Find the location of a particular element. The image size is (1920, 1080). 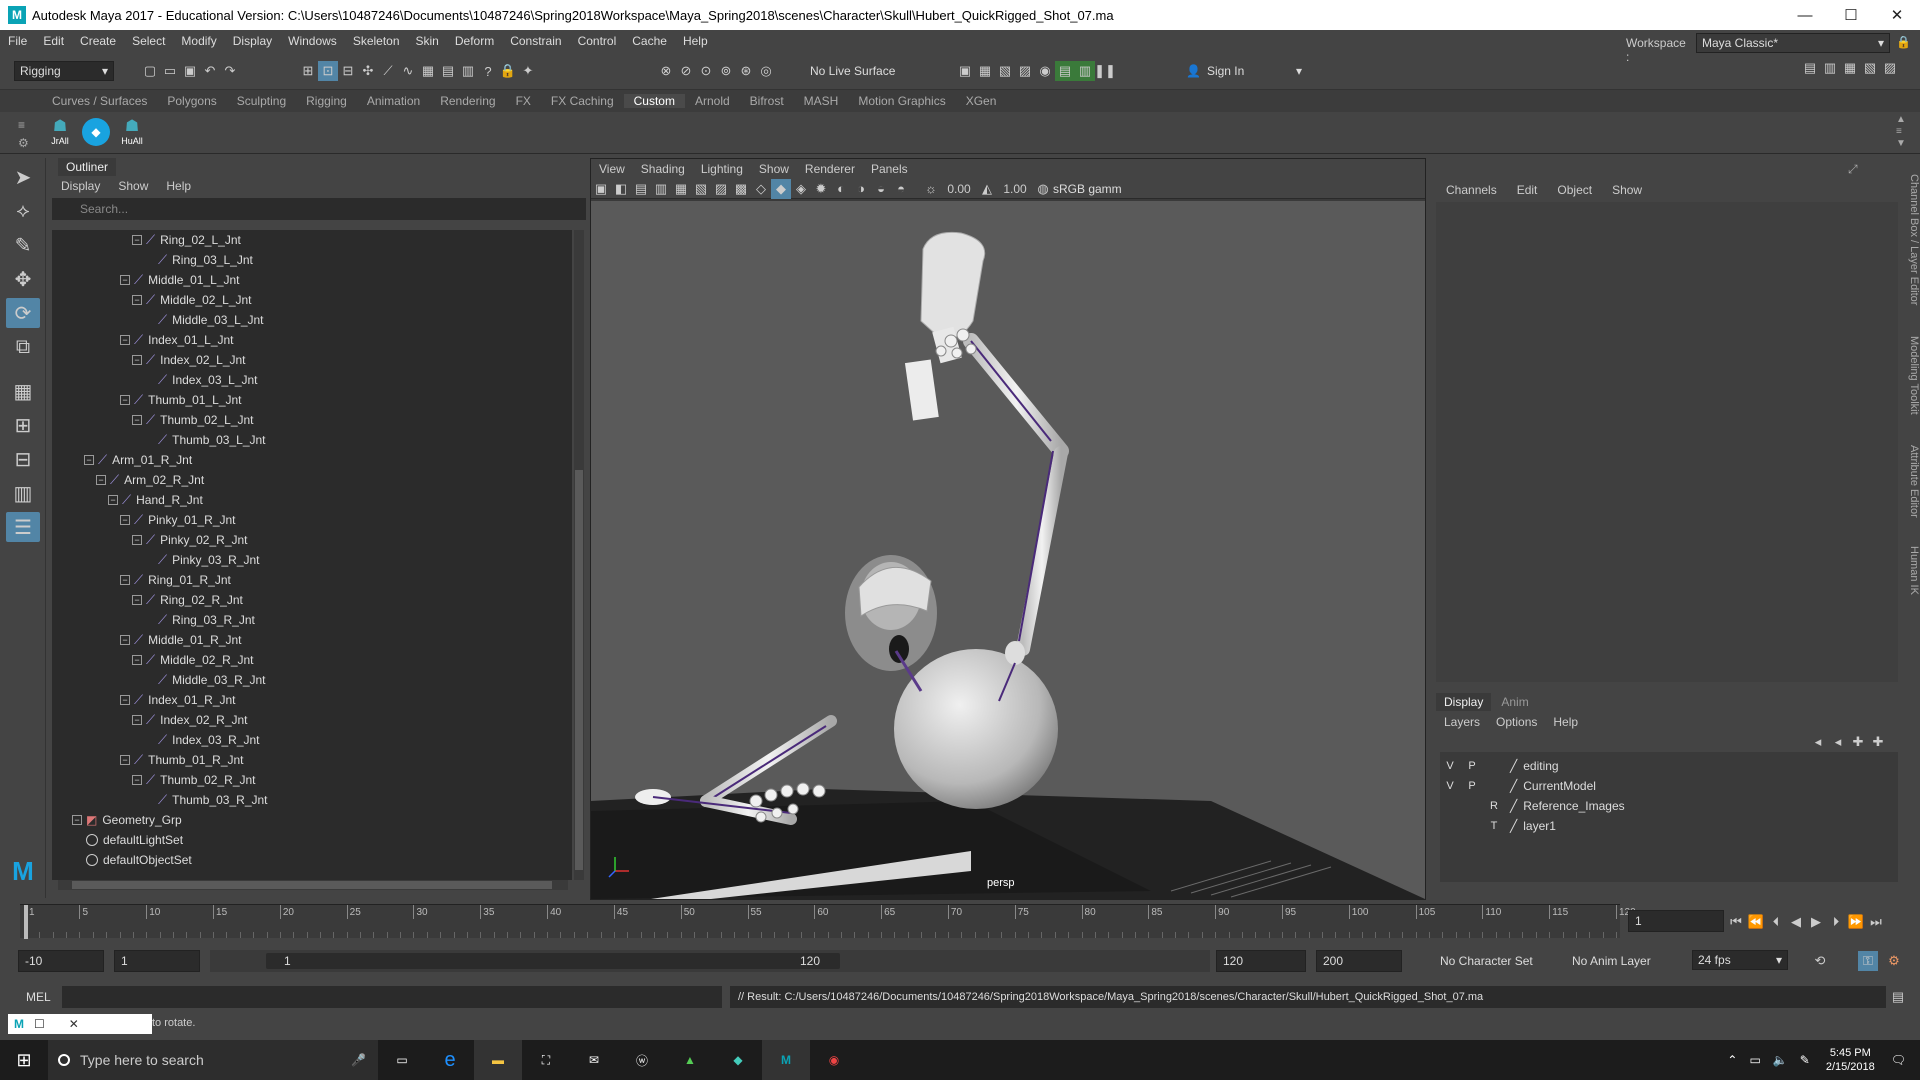

step-back-key-icon: ⏪ is located at coordinates (1756, 922).